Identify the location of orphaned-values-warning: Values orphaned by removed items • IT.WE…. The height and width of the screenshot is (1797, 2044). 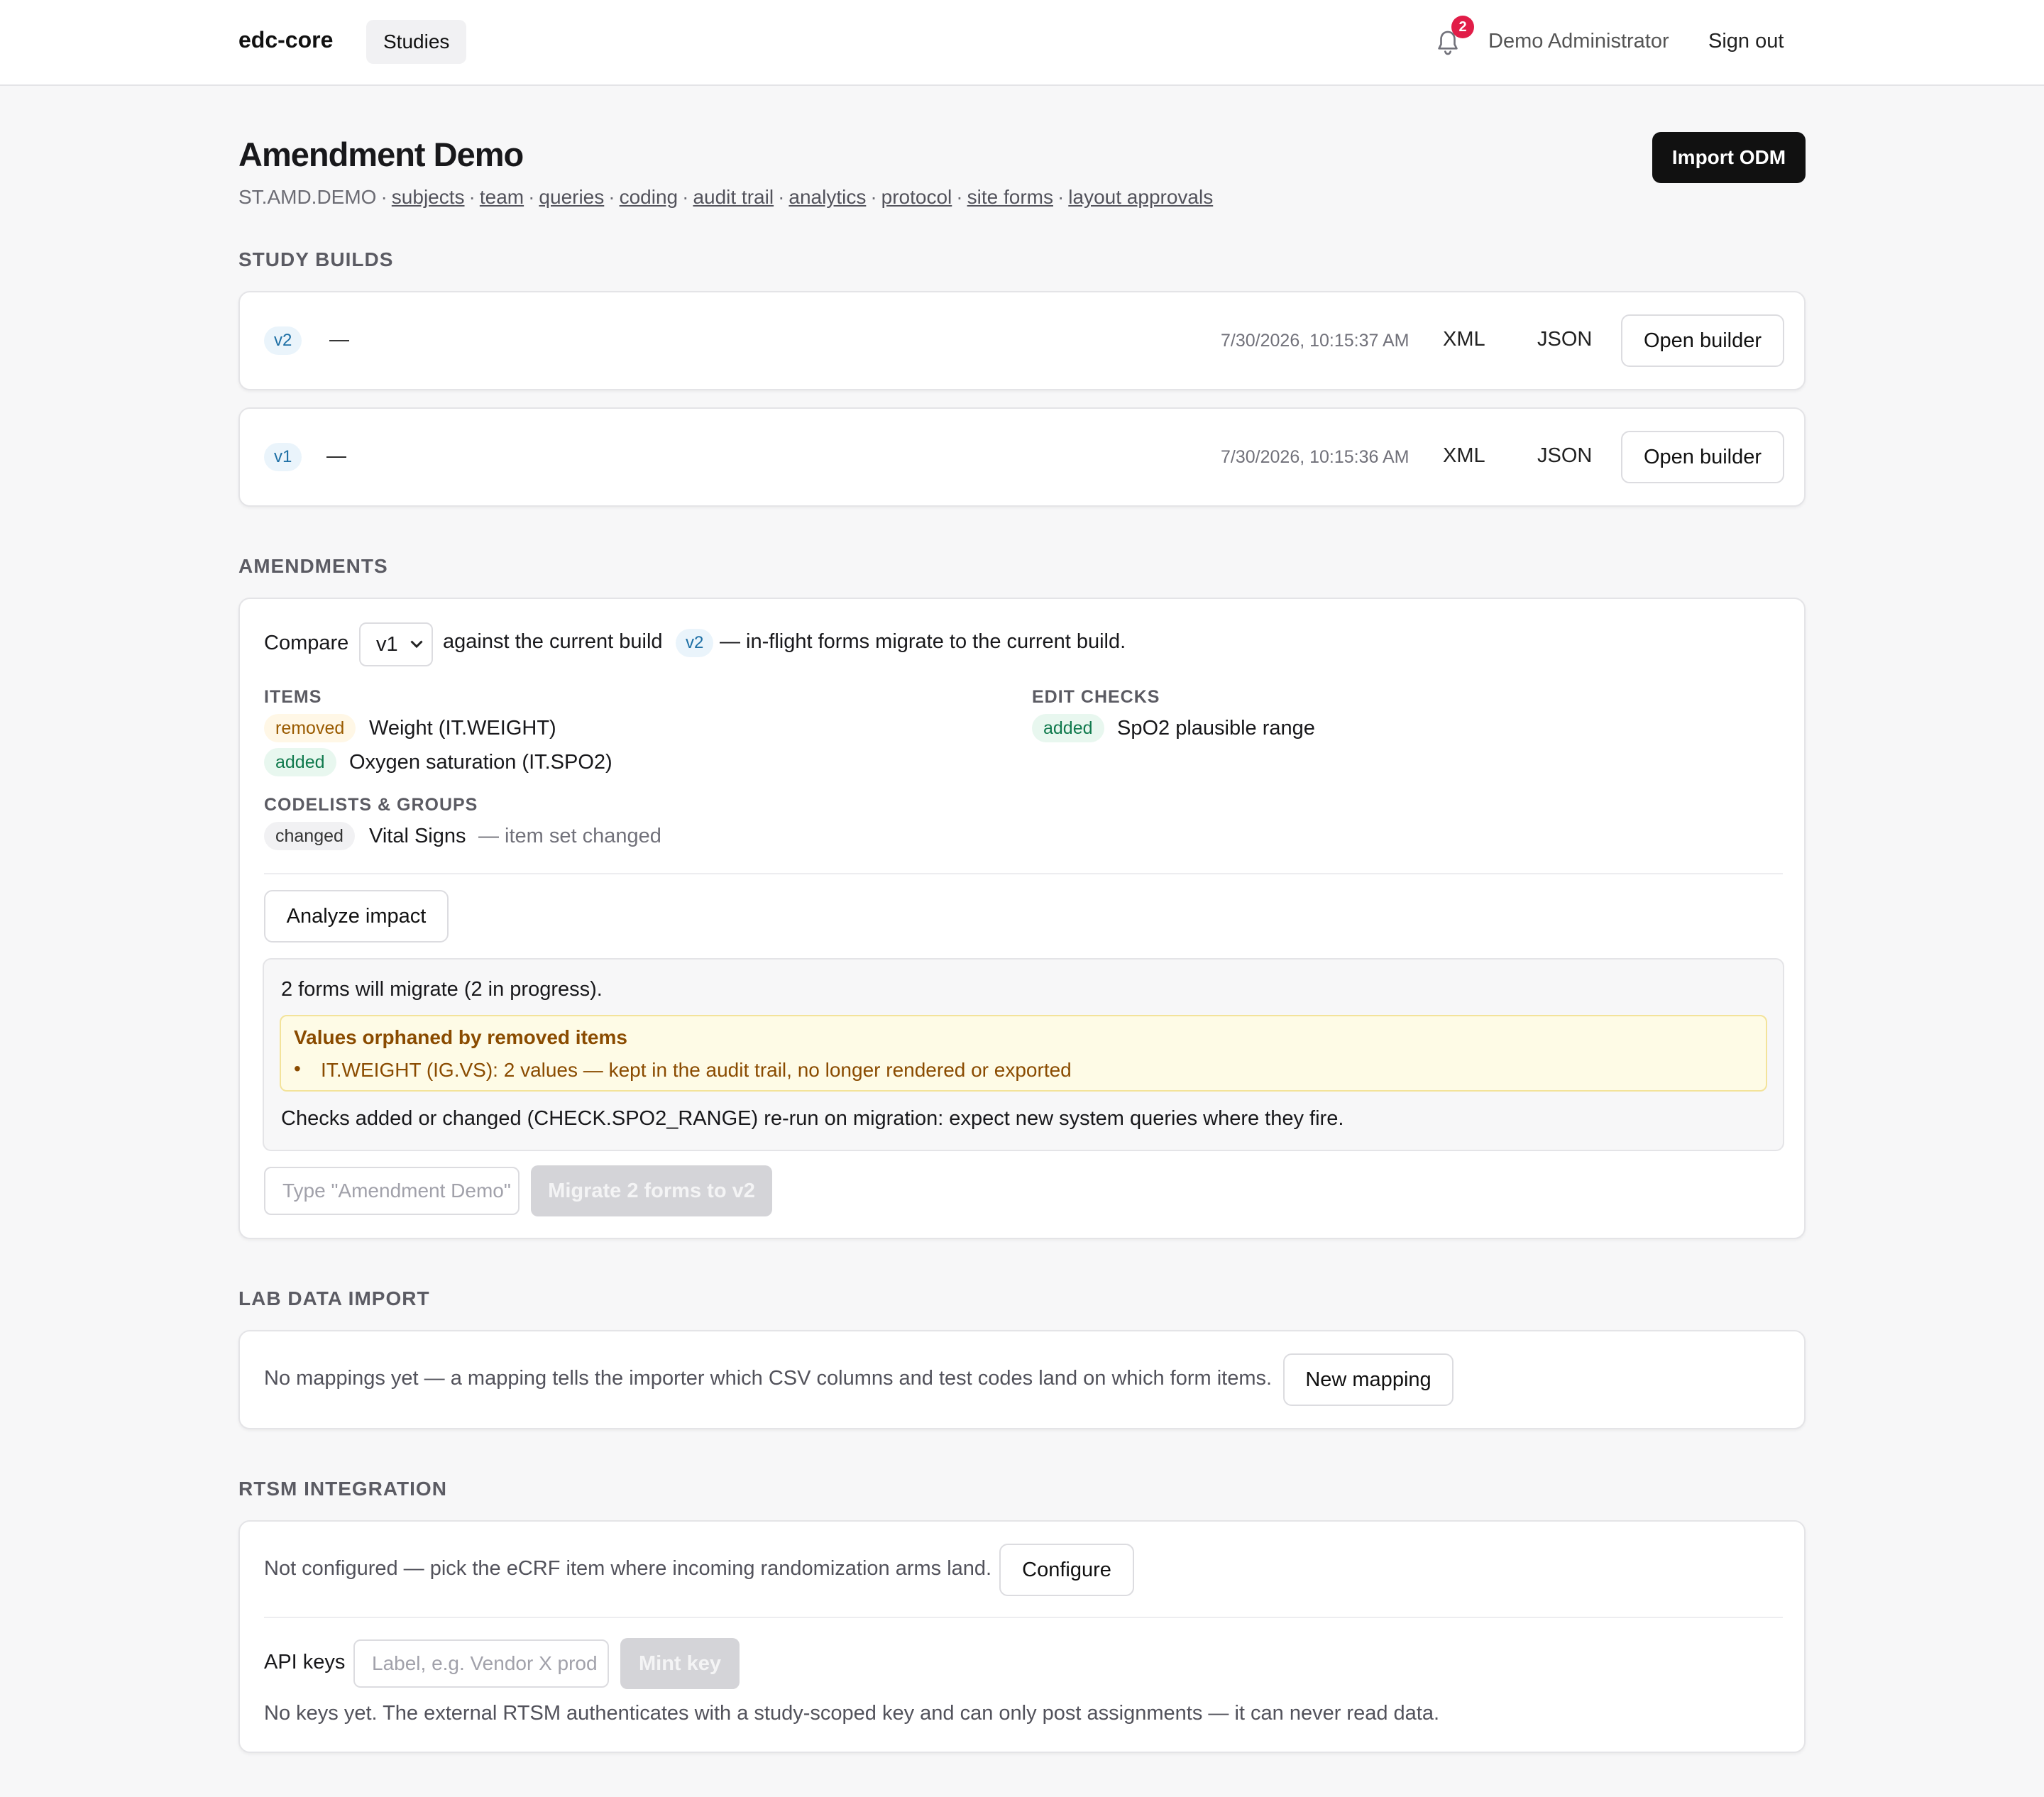
(1023, 1053).